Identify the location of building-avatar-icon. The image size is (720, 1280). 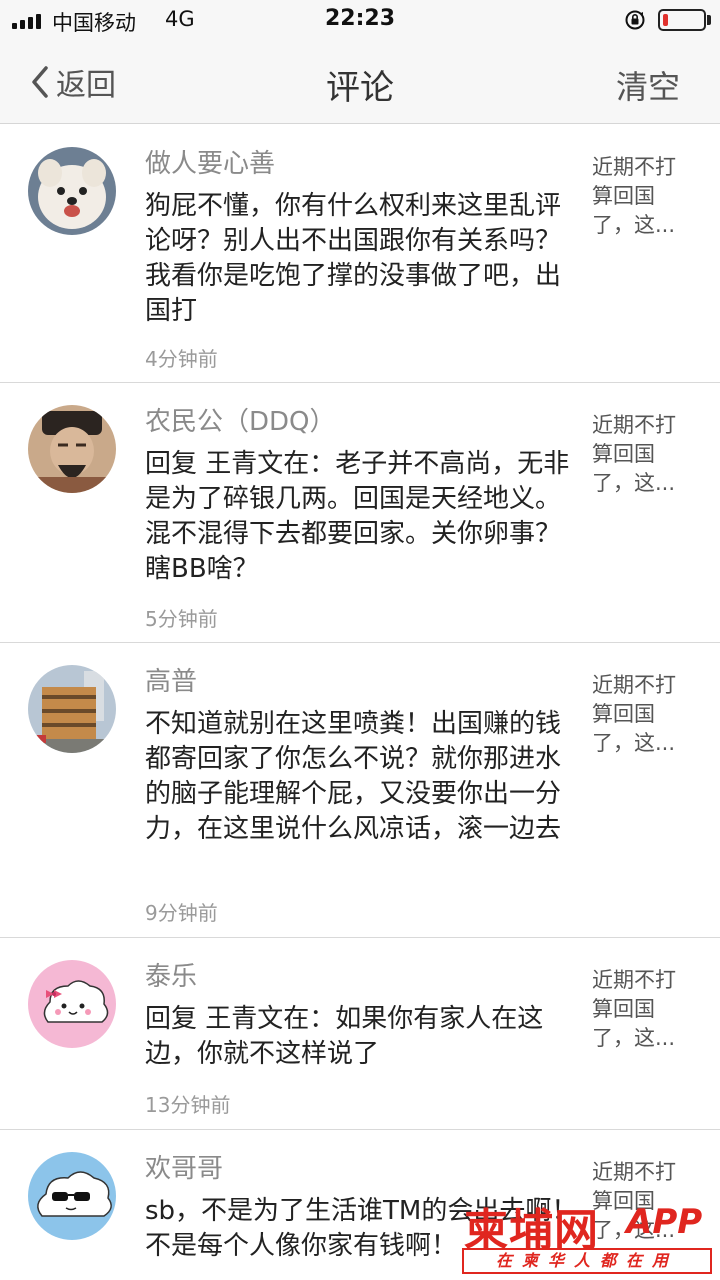
(72, 709).